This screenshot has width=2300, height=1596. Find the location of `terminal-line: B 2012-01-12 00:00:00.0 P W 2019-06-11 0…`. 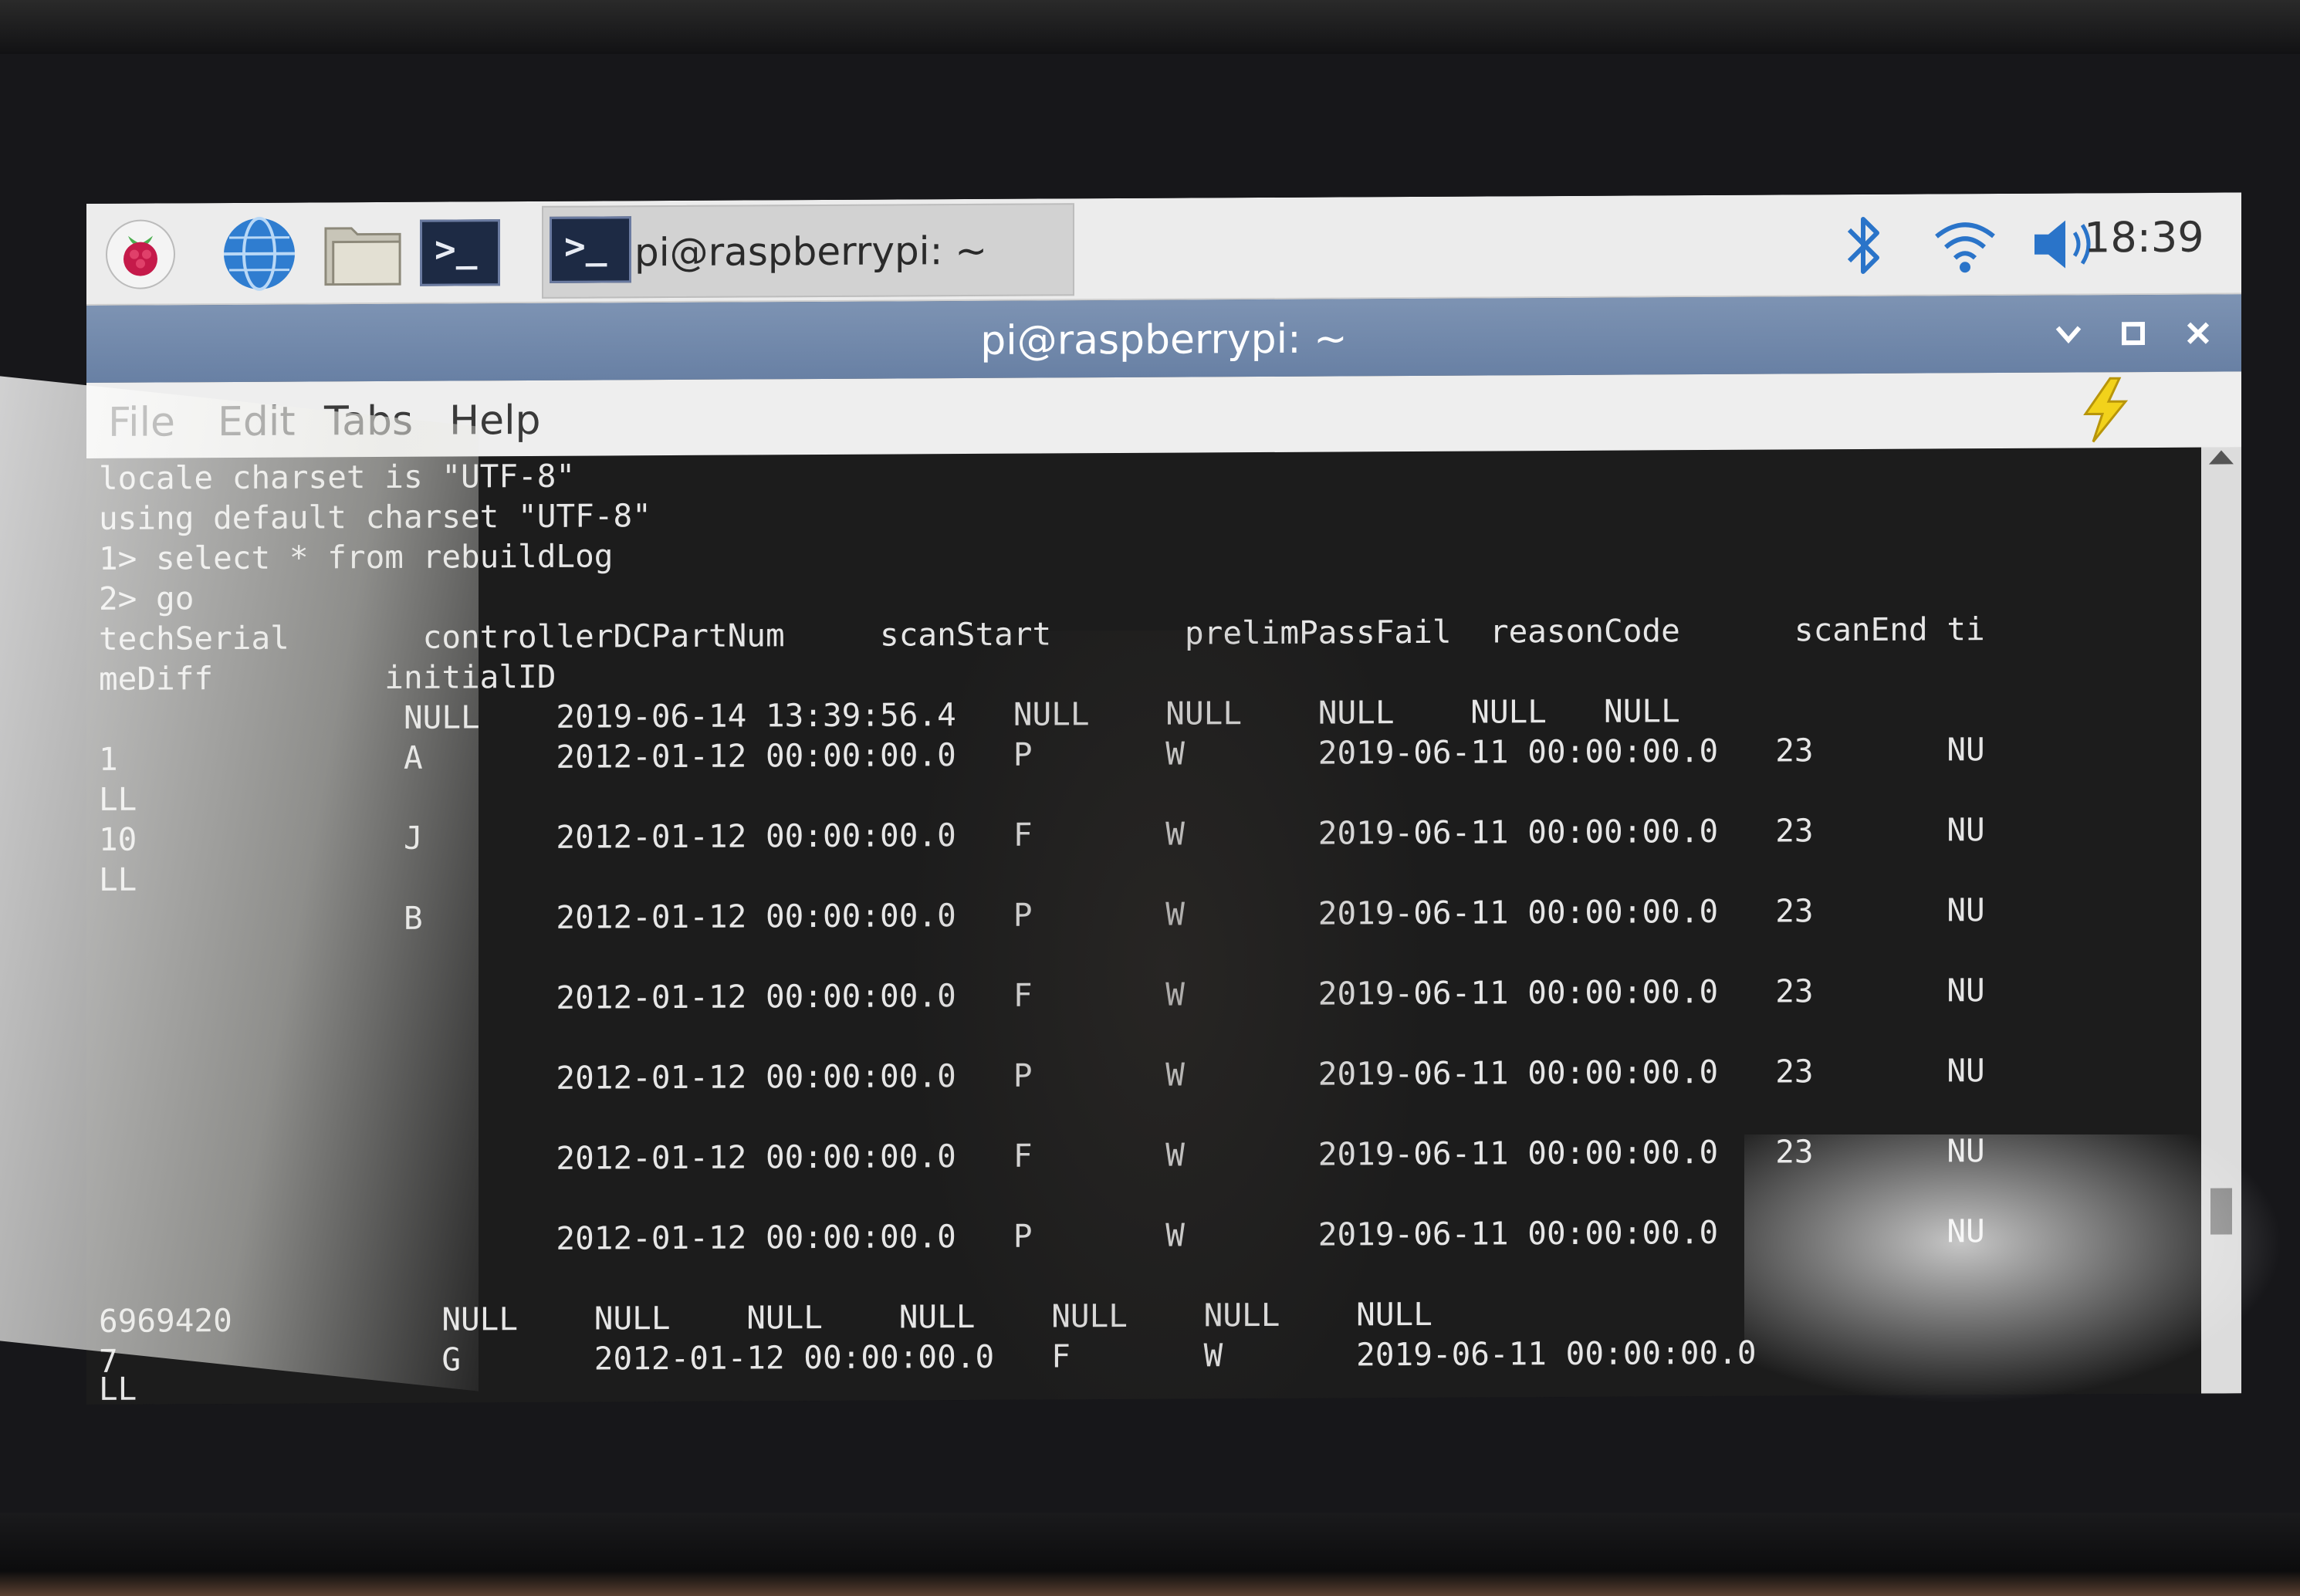

terminal-line: B 2012-01-12 00:00:00.0 P W 2019-06-11 0… is located at coordinates (1042, 914).